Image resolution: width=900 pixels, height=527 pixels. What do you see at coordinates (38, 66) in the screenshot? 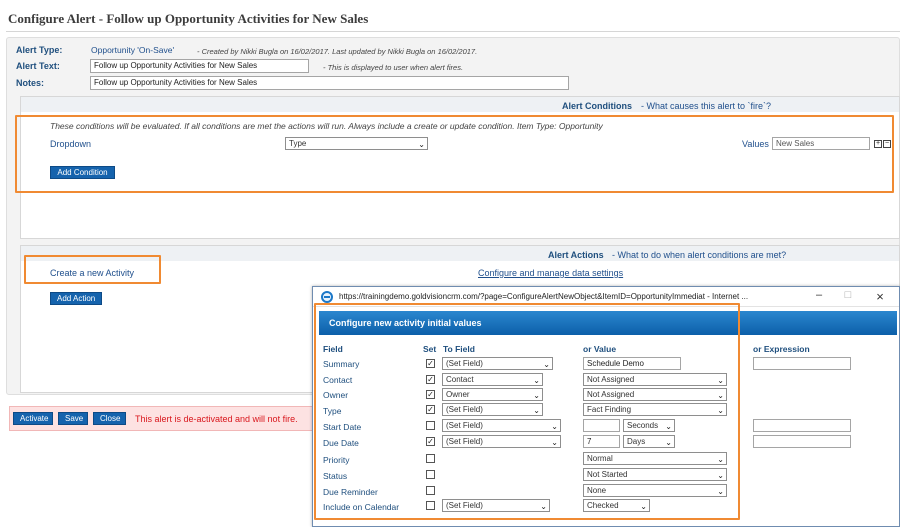
I see `alert-text-label: Alert Text:` at bounding box center [38, 66].